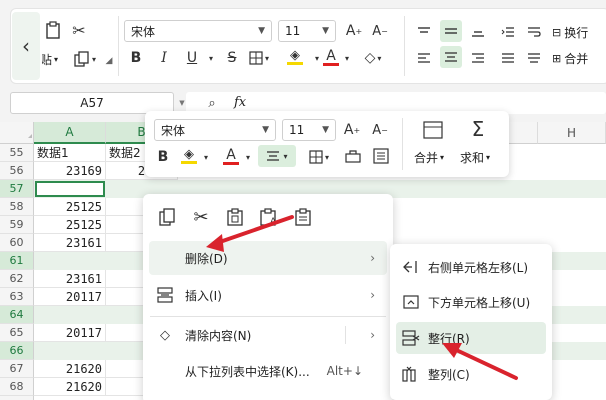 This screenshot has height=400, width=606. What do you see at coordinates (215, 243) in the screenshot?
I see `arrow-to-delete-head` at bounding box center [215, 243].